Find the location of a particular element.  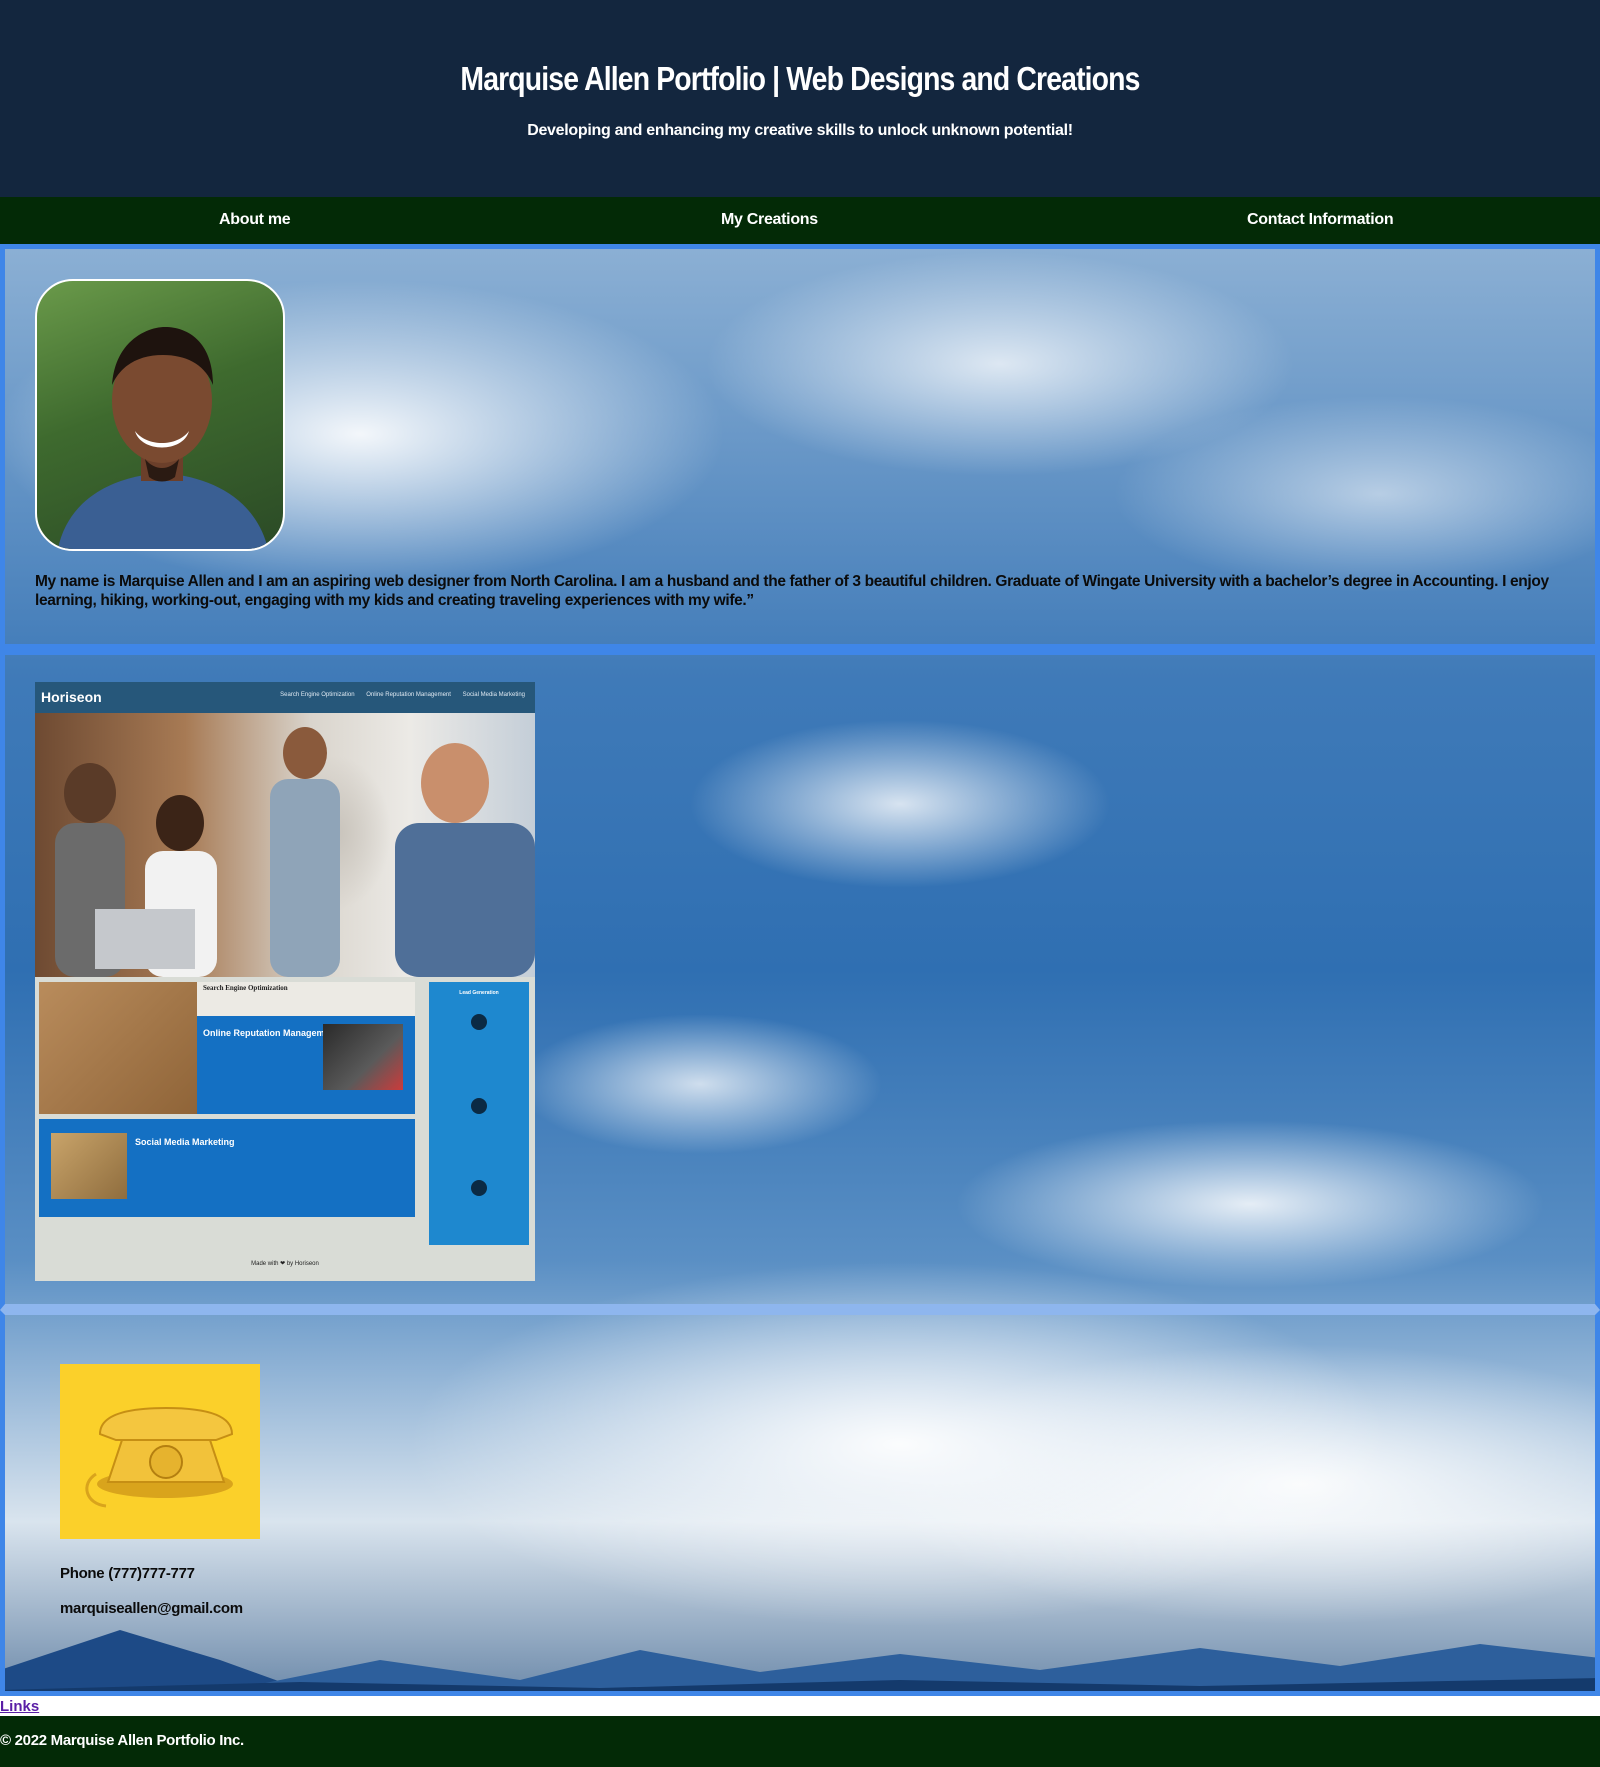

nav-link-contact: Contact Information is located at coordinates (1320, 220).